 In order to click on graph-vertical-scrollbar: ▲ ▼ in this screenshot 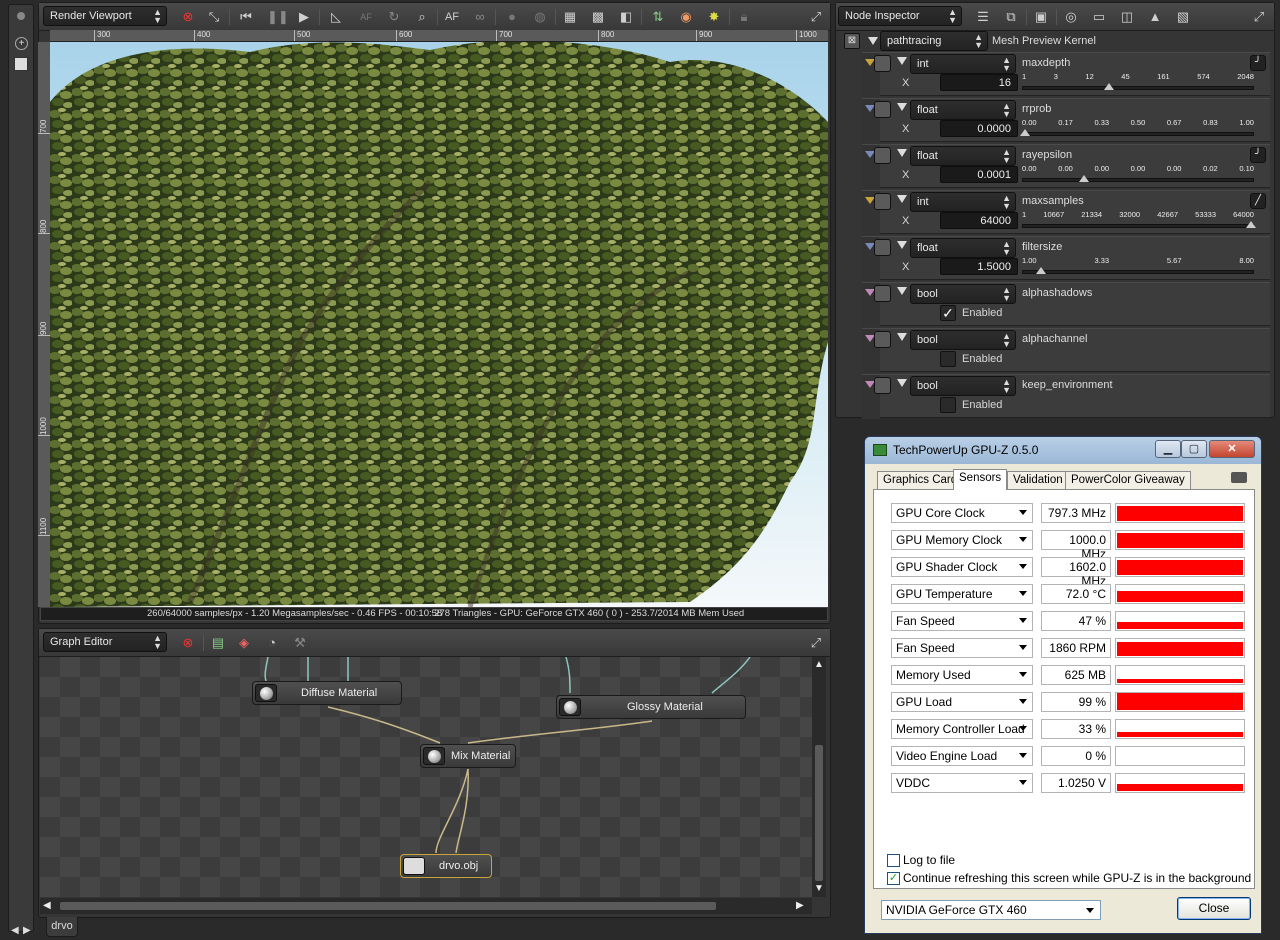, I will do `click(819, 777)`.